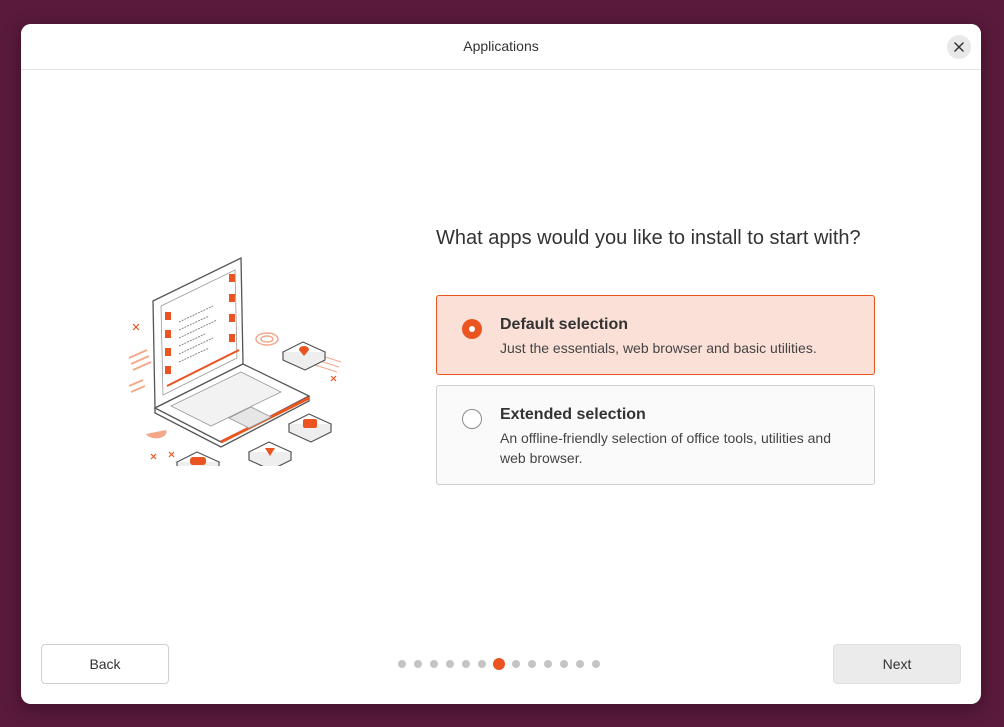  I want to click on page-dot-active, so click(499, 664).